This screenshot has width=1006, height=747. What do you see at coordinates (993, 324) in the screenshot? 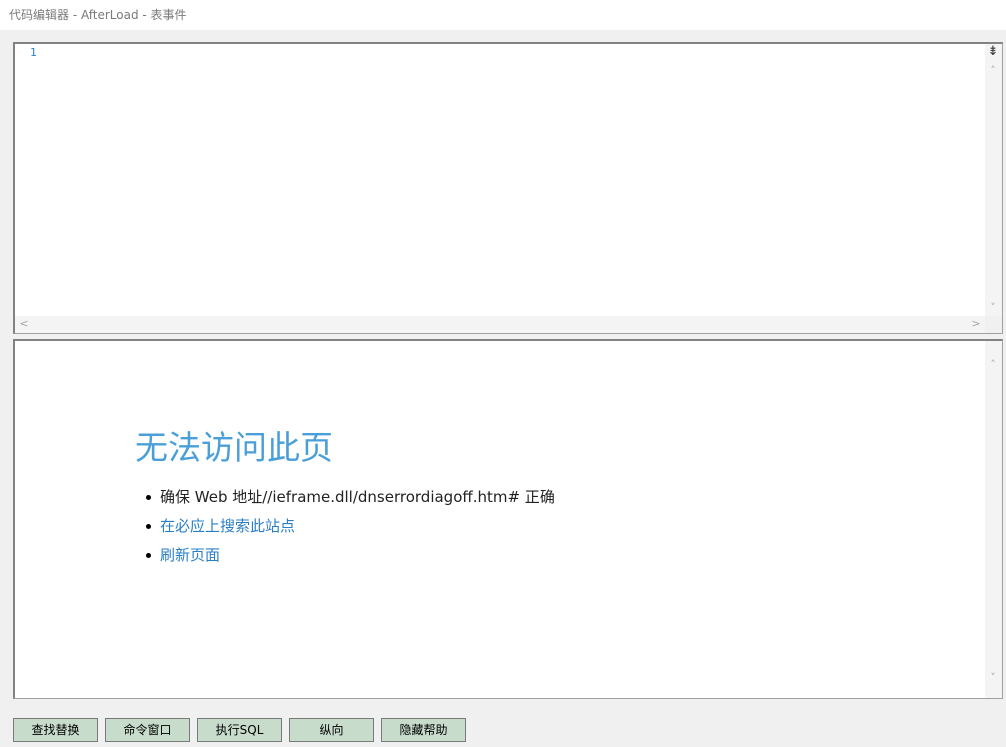
I see `scrollbar-corner` at bounding box center [993, 324].